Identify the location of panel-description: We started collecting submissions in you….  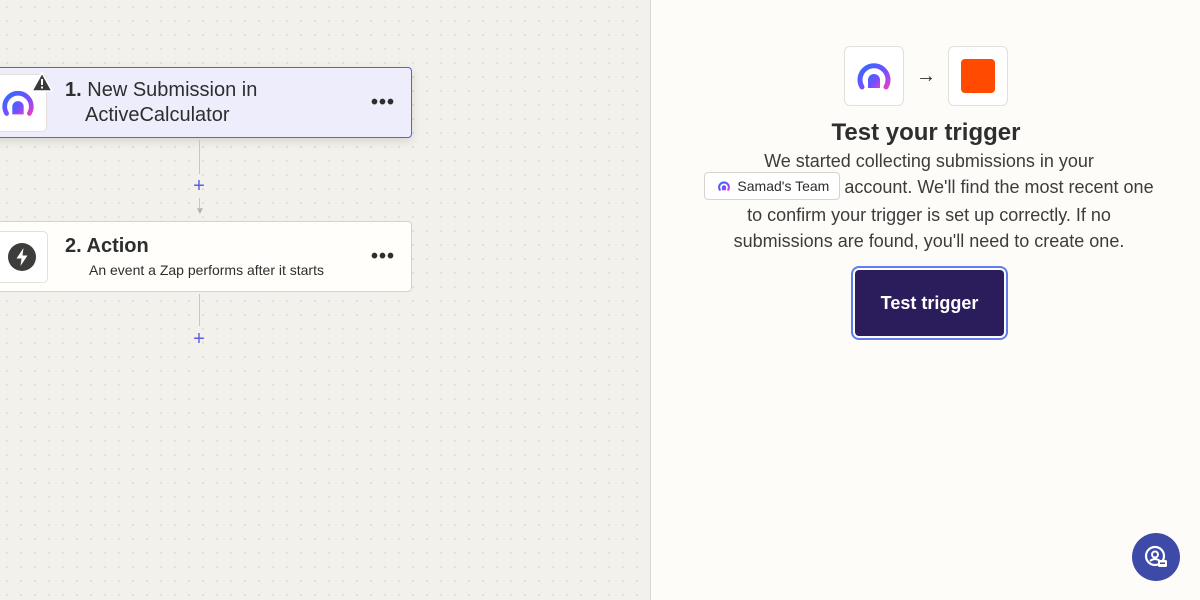
(929, 201).